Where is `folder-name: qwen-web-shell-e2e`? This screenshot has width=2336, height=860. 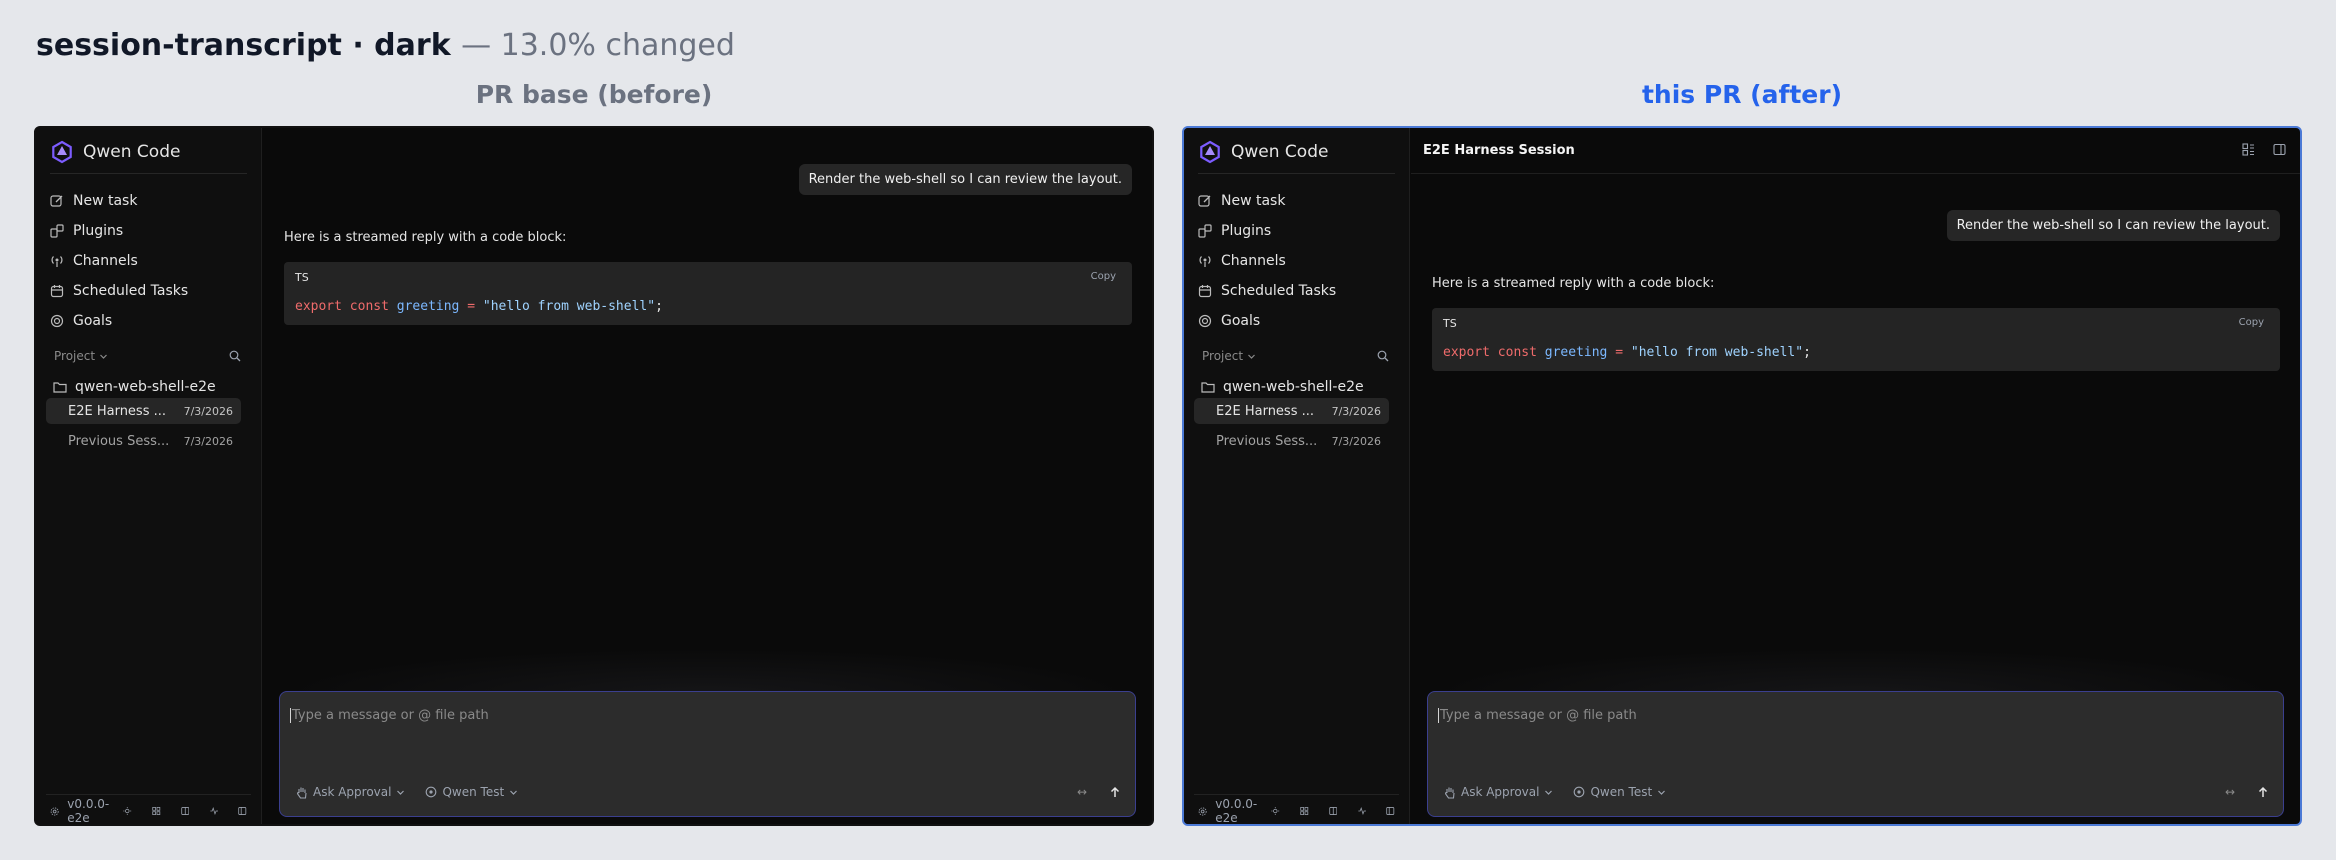 folder-name: qwen-web-shell-e2e is located at coordinates (1293, 387).